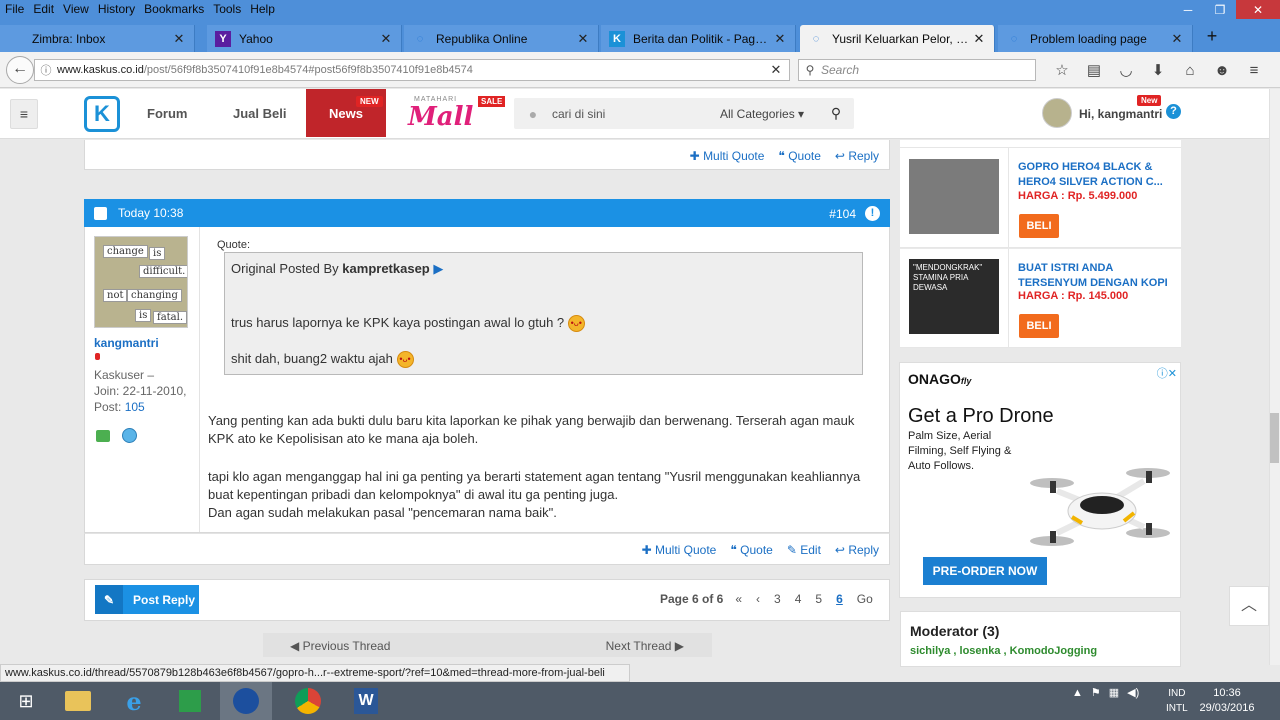 This screenshot has height=720, width=1280. Describe the element at coordinates (259, 113) in the screenshot. I see `nav-jual-beli: Jual Beli` at that location.